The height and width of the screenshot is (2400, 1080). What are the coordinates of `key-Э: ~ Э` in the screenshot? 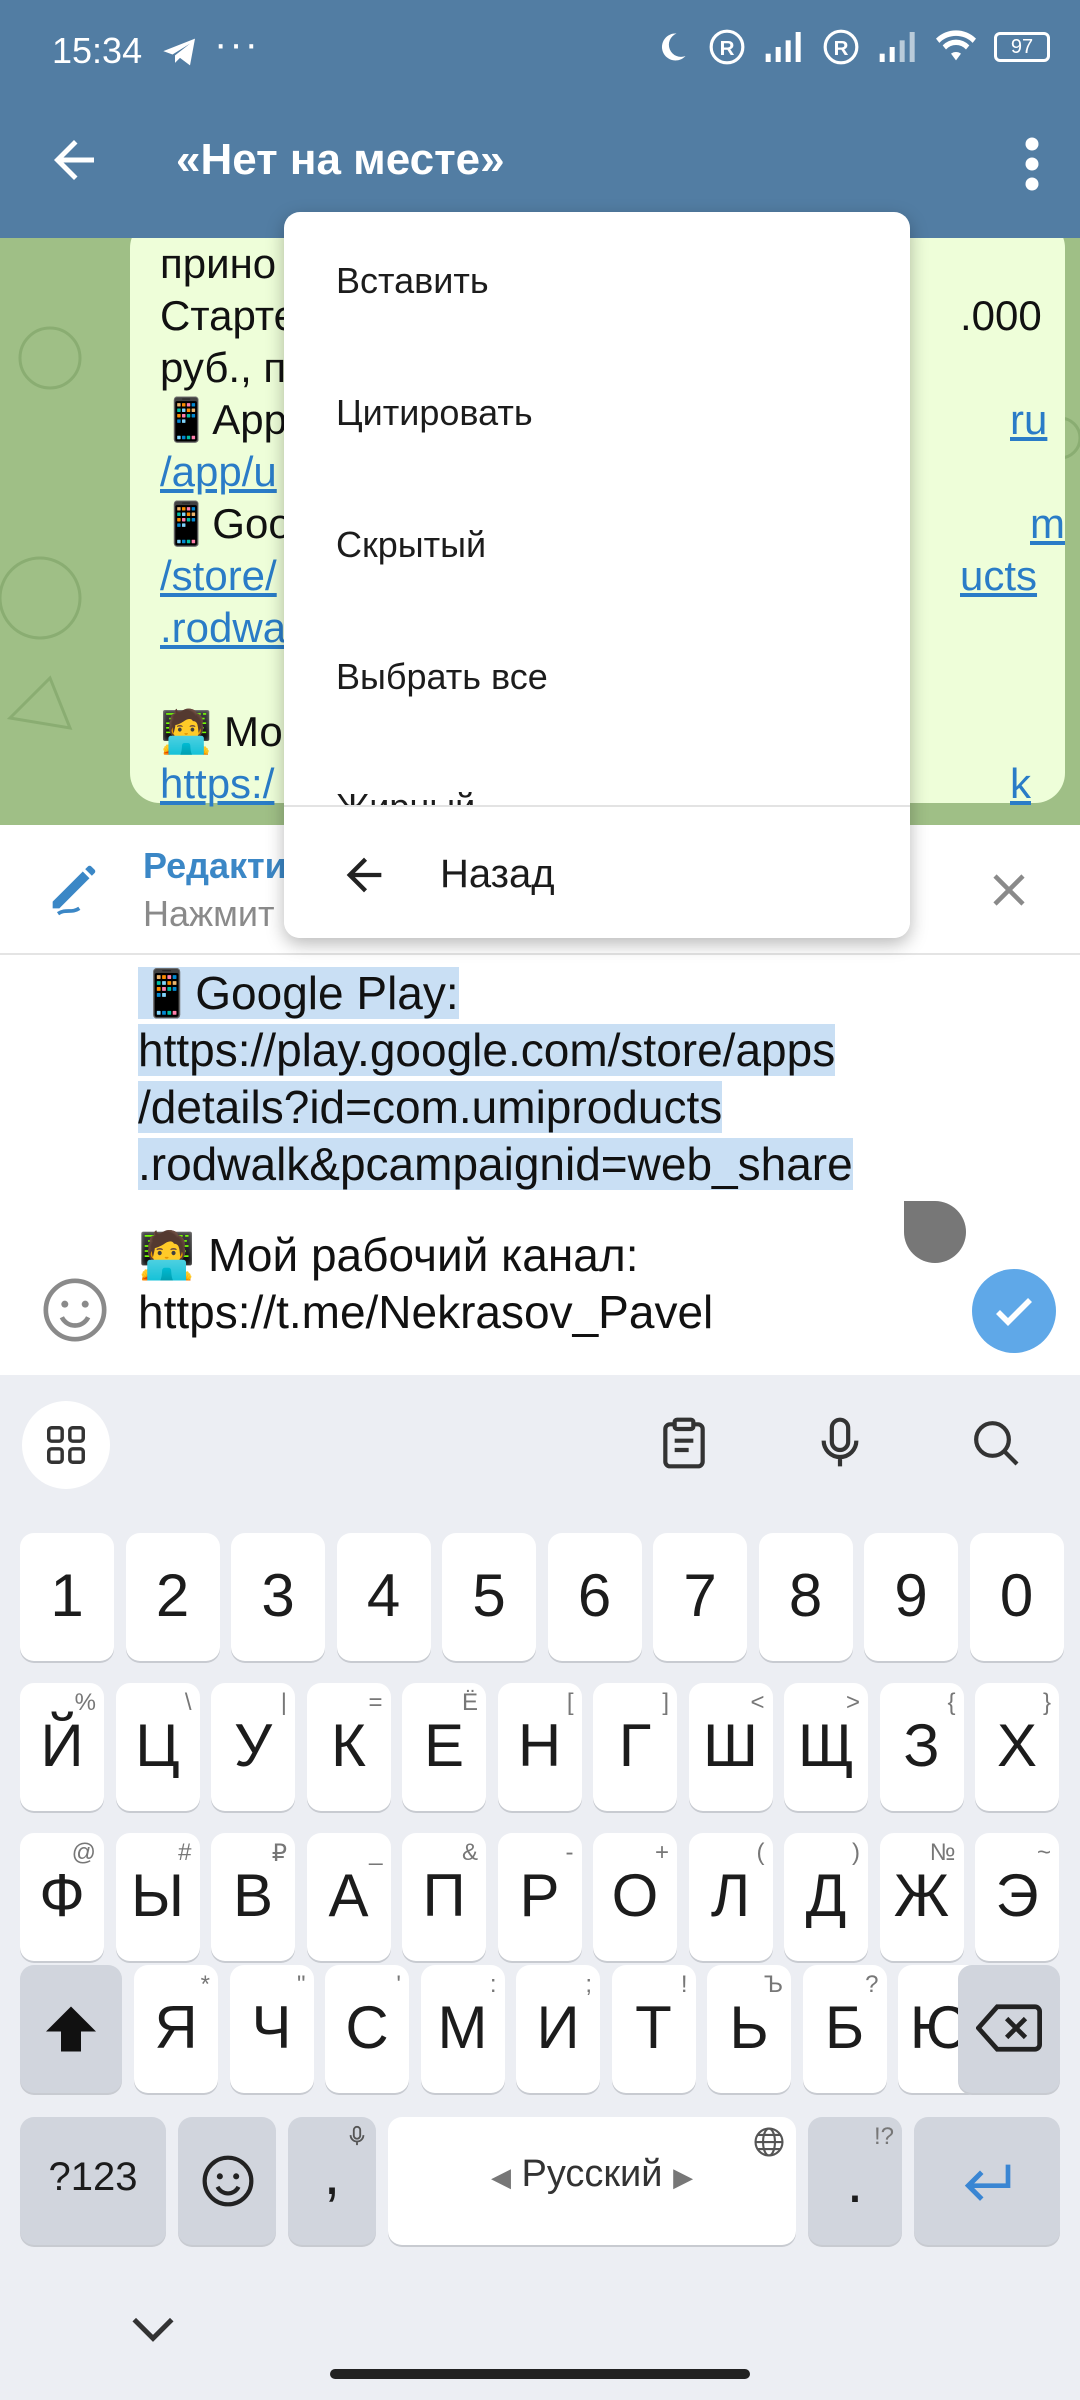 It's located at (1017, 1897).